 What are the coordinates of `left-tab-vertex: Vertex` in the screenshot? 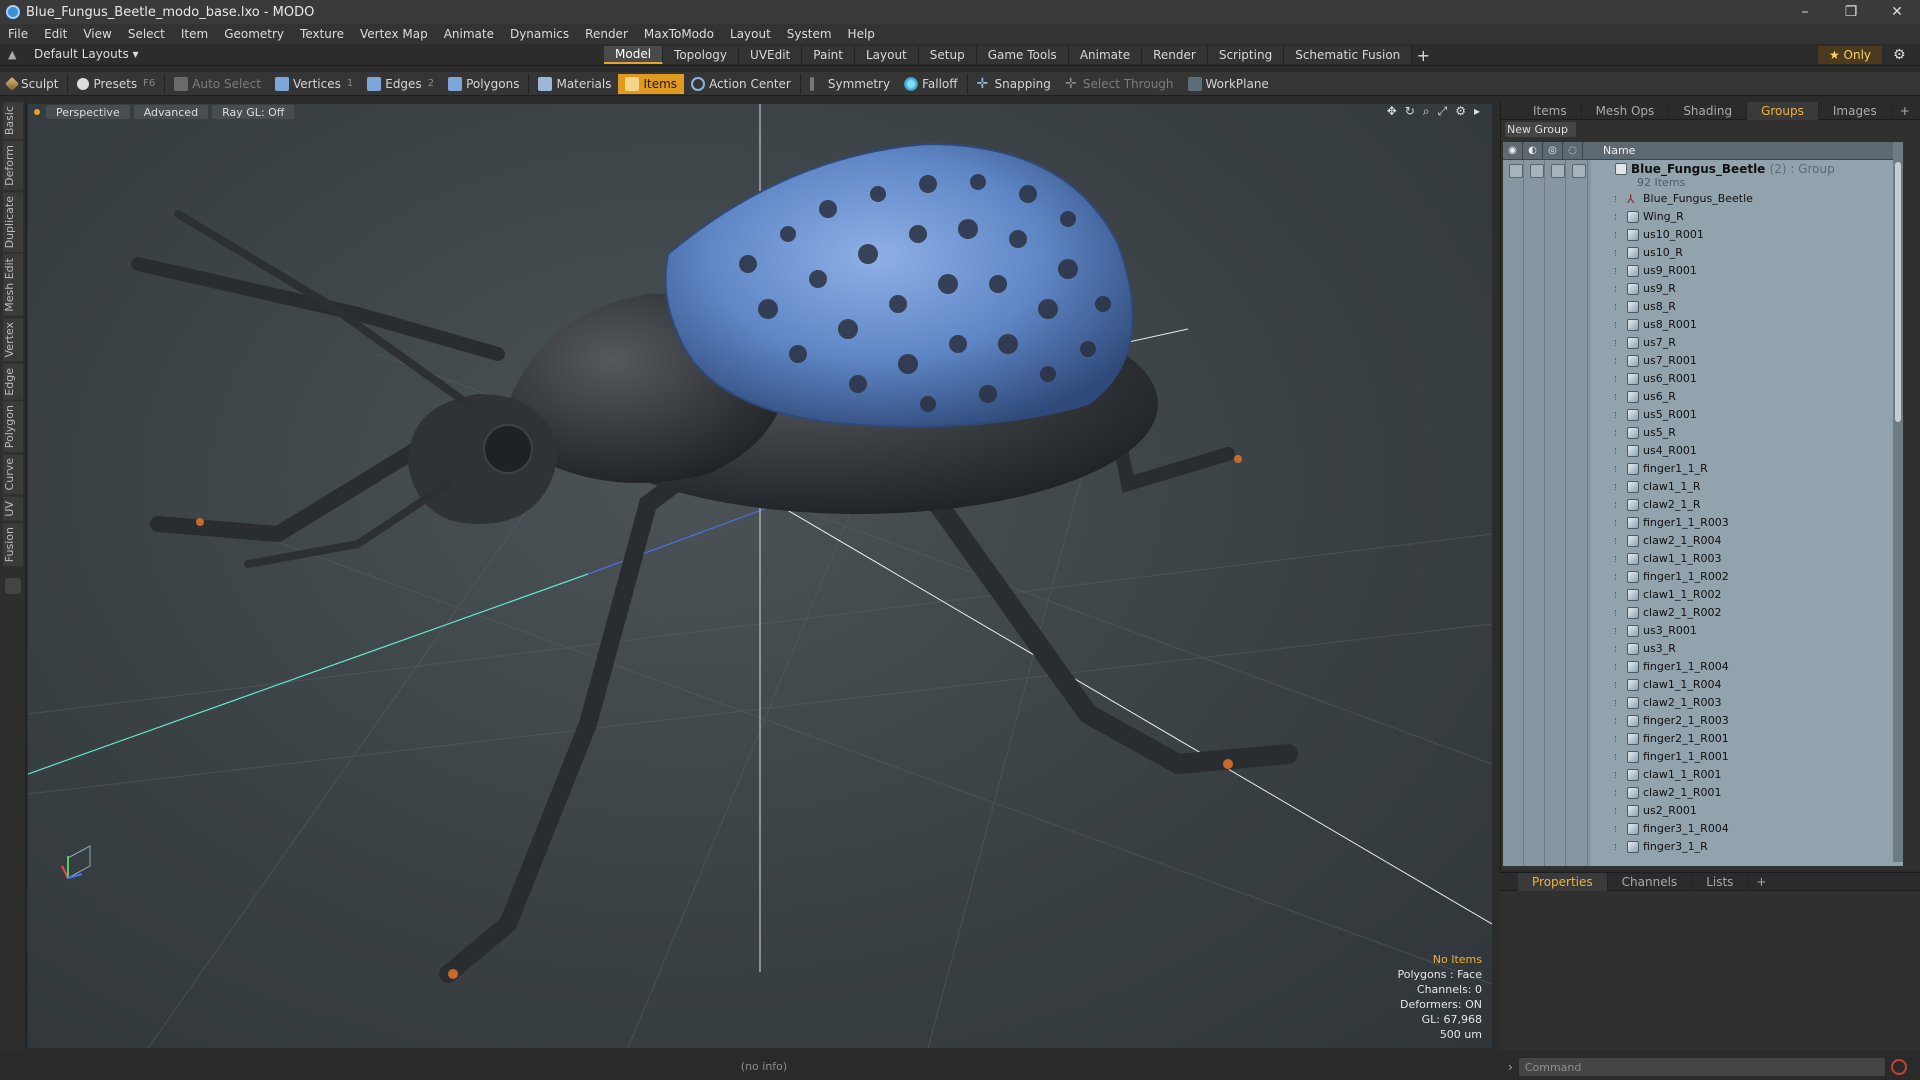 It's located at (13, 340).